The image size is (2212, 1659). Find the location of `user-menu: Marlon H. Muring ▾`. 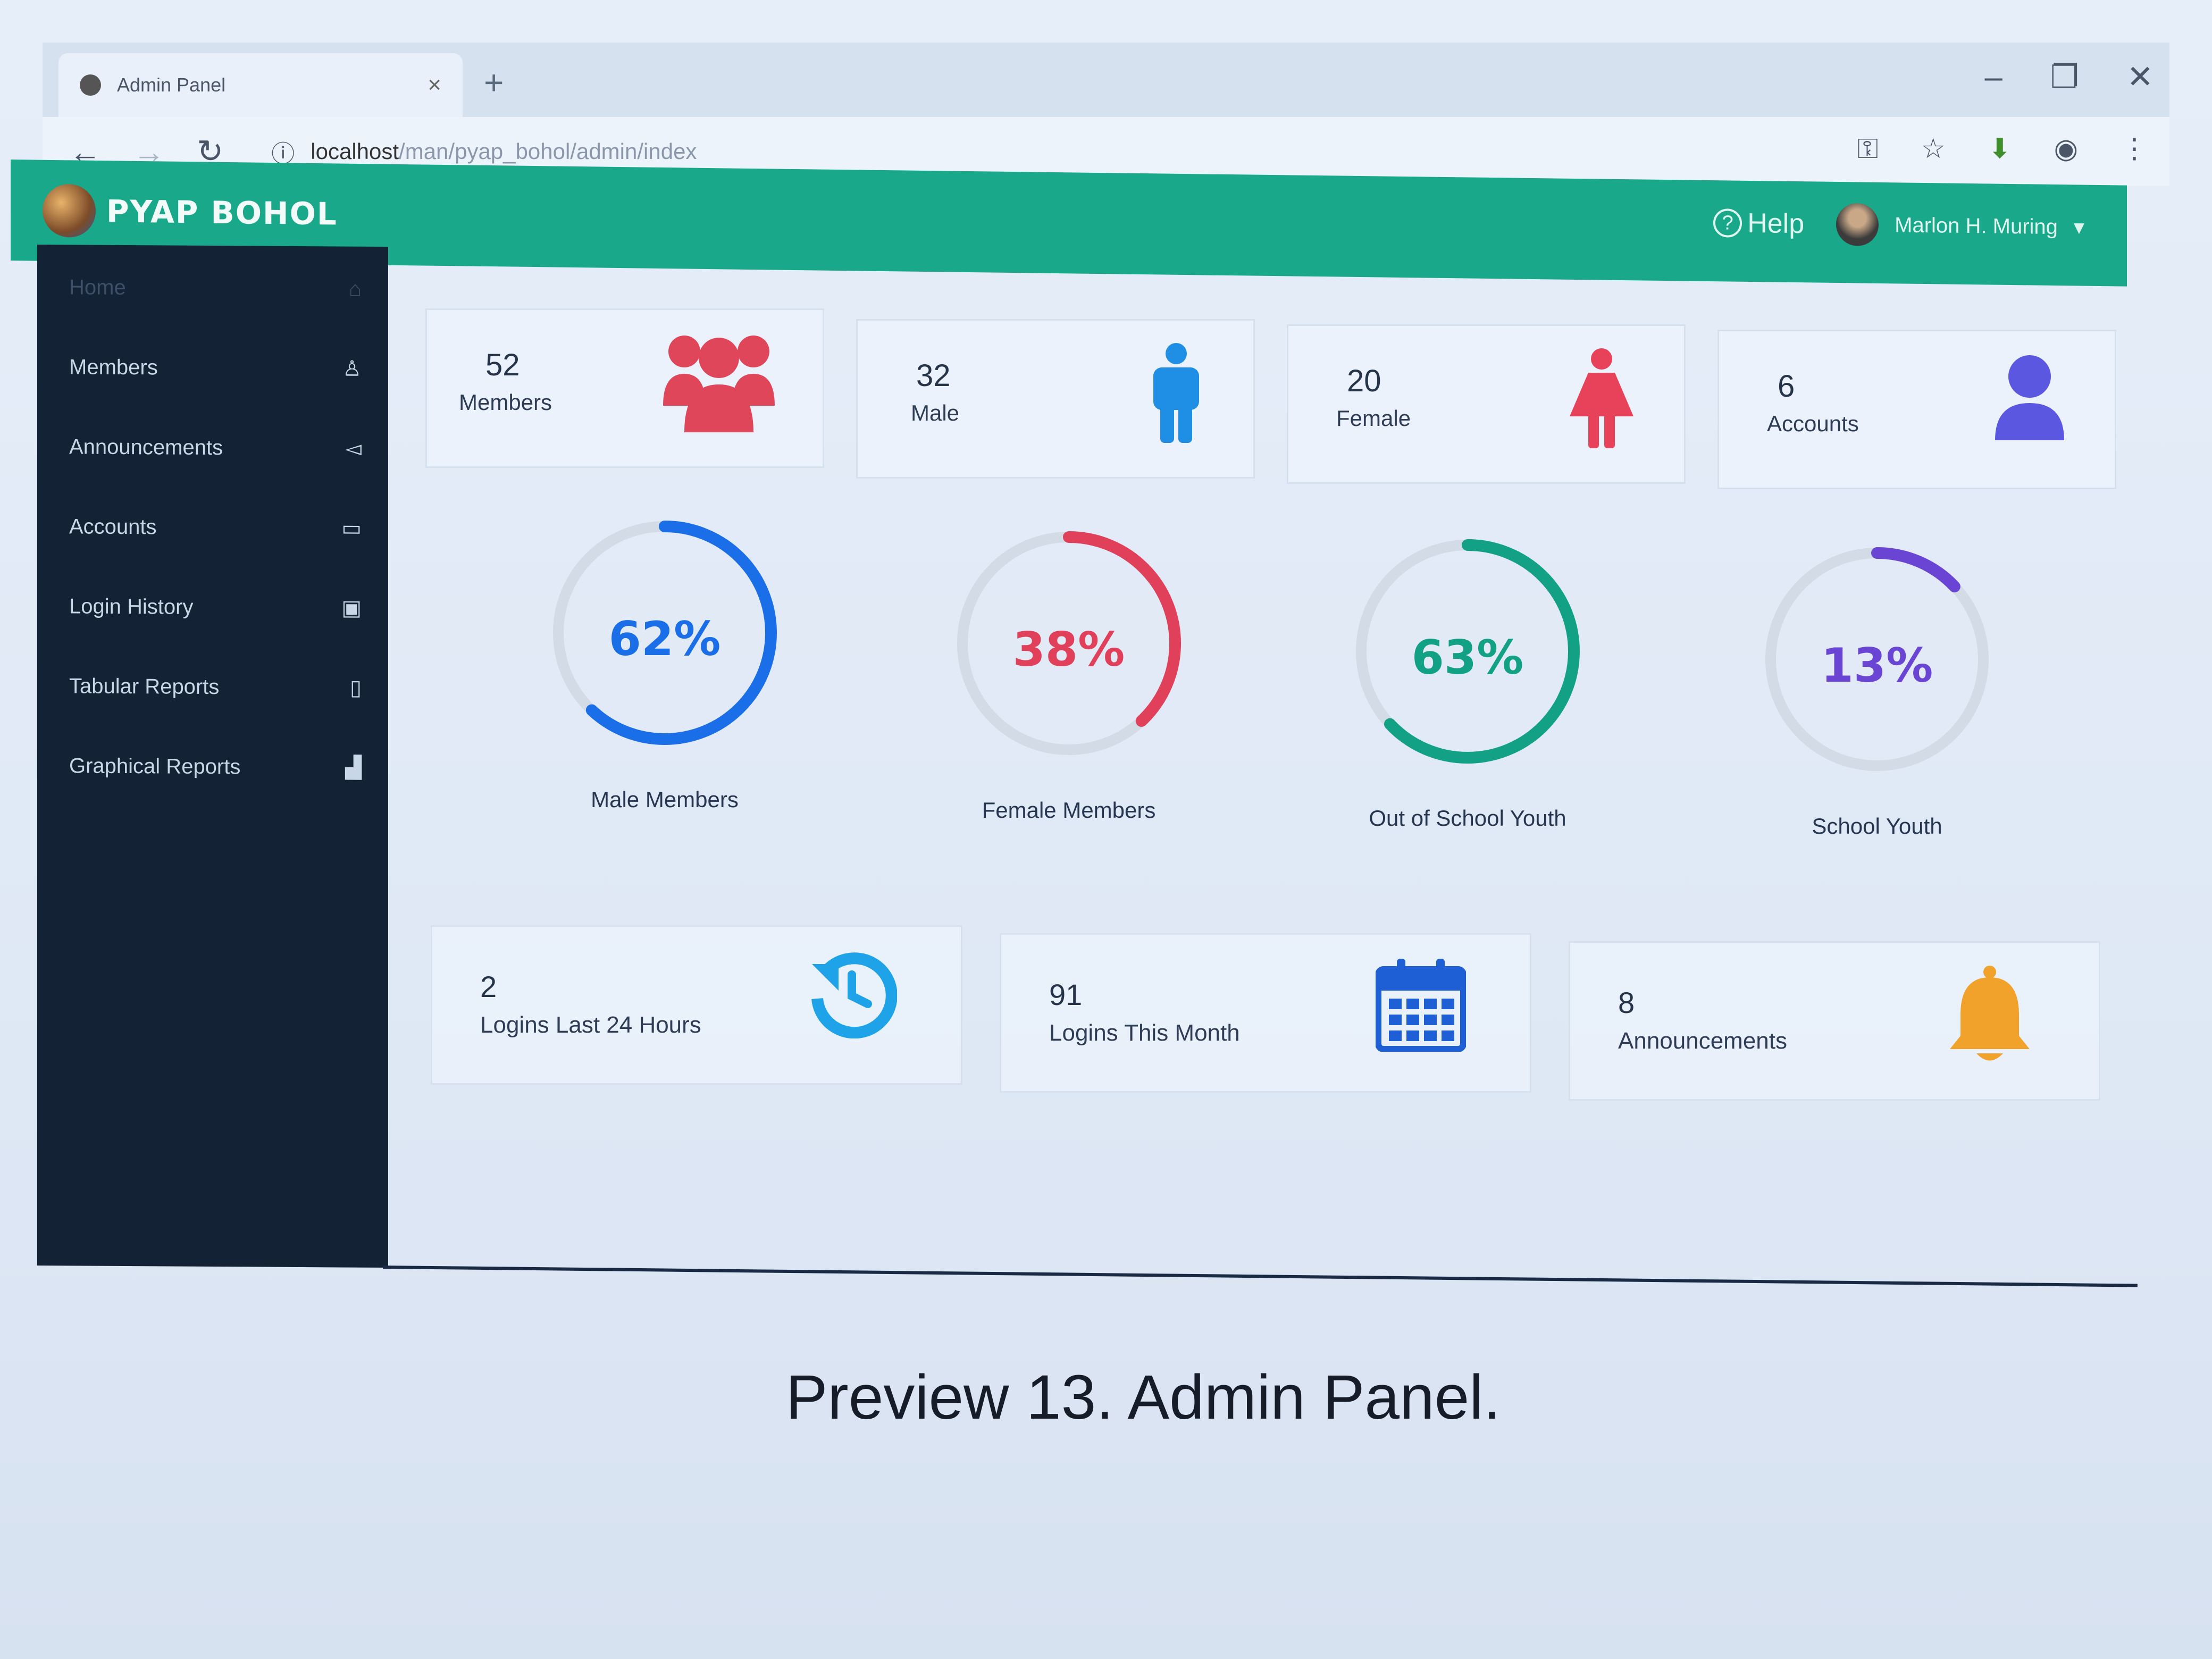

user-menu: Marlon H. Muring ▾ is located at coordinates (1960, 226).